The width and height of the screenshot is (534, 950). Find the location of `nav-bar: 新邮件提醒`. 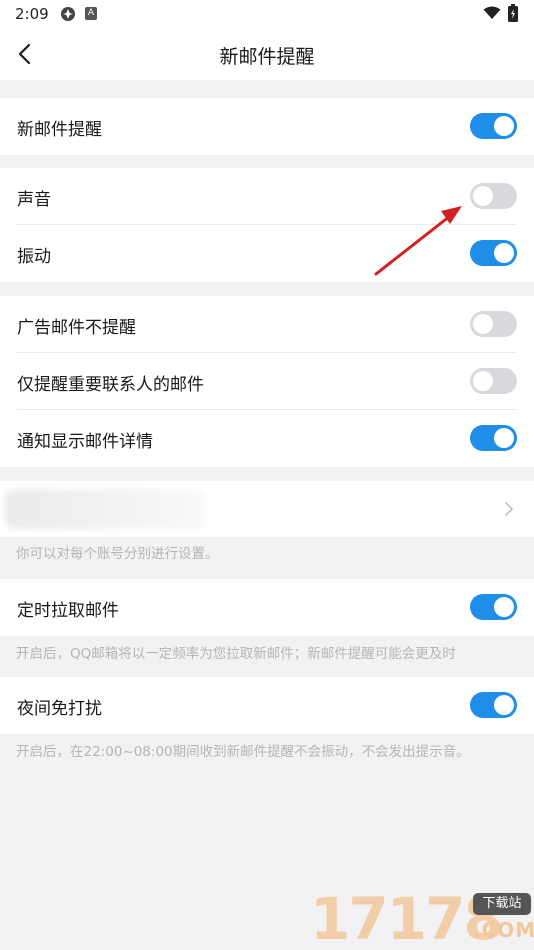

nav-bar: 新邮件提醒 is located at coordinates (267, 54).